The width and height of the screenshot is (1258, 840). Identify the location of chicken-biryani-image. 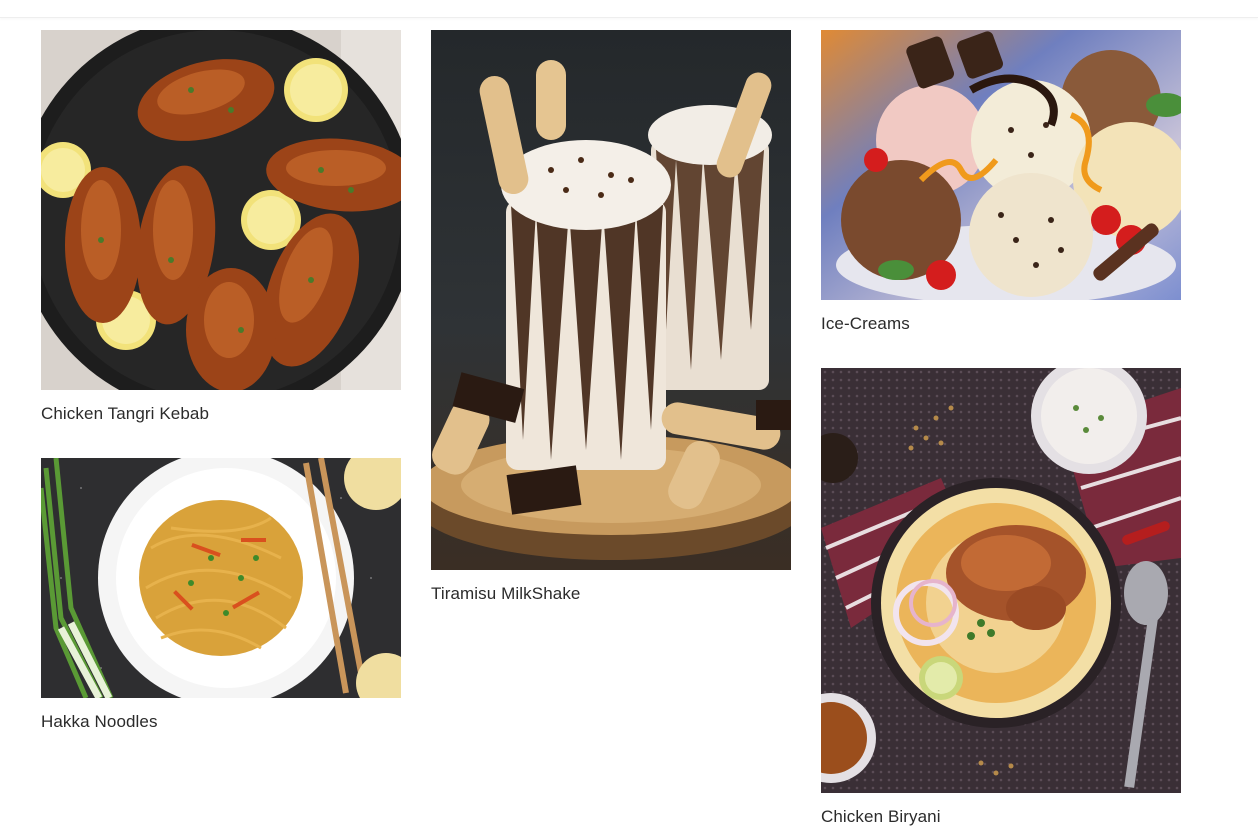
(1001, 580).